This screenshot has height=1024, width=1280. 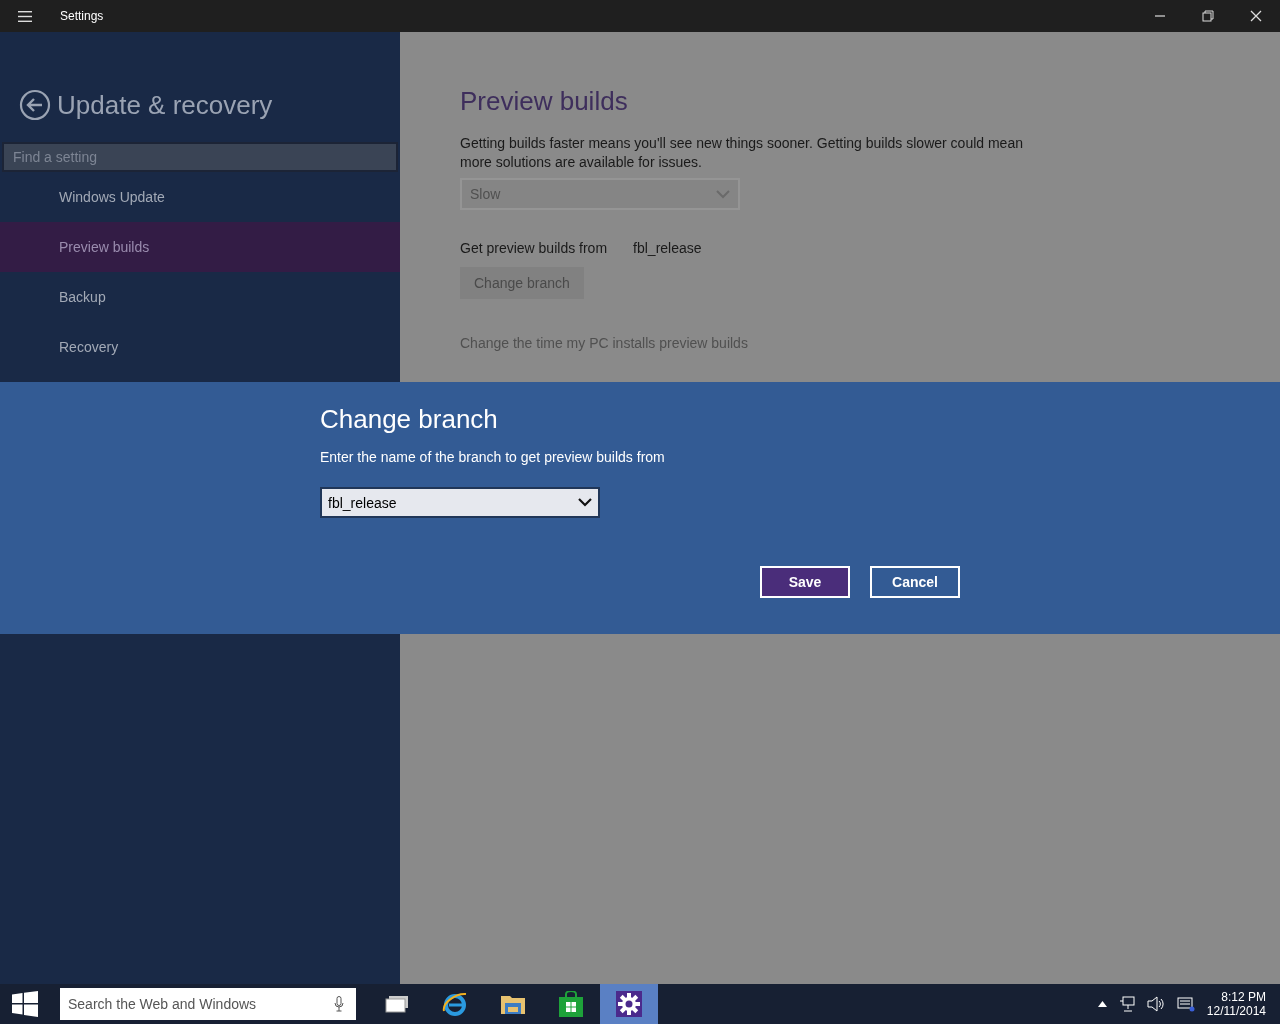 I want to click on network-icon, so click(x=1126, y=1004).